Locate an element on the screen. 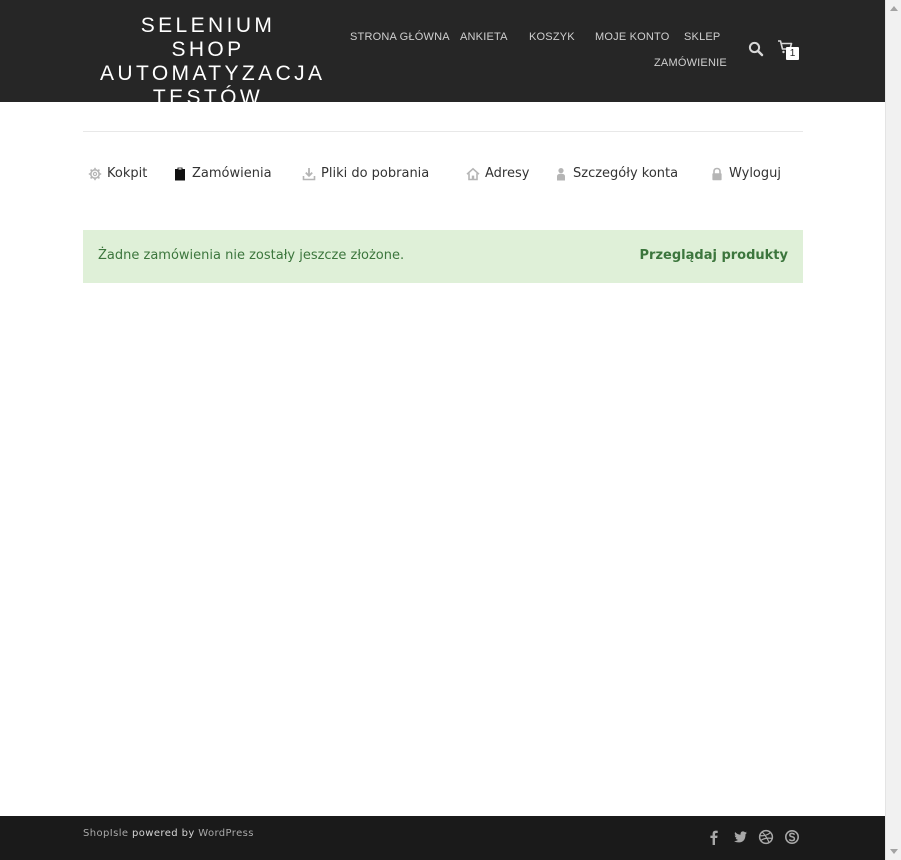 This screenshot has height=860, width=901. account-nav-orders: Zamówienia is located at coordinates (222, 173).